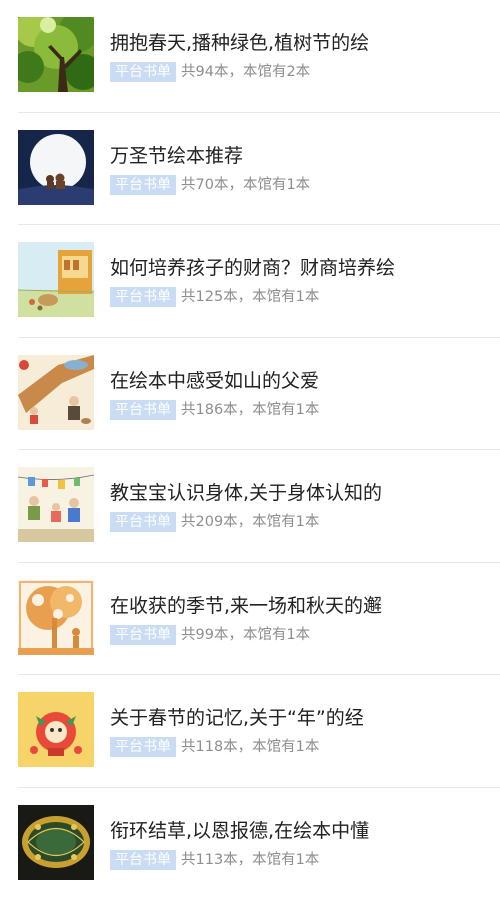 The height and width of the screenshot is (900, 500). I want to click on ornate-frame-cover, so click(56, 842).